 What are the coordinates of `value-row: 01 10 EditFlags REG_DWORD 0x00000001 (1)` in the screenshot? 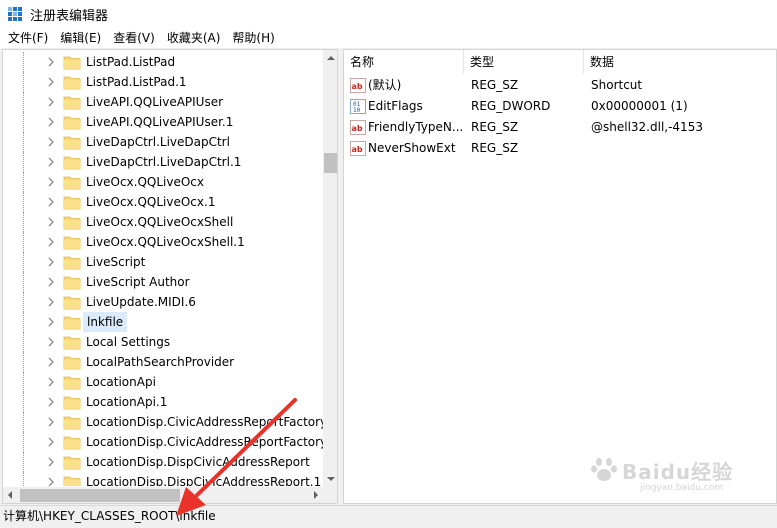 It's located at (560, 106).